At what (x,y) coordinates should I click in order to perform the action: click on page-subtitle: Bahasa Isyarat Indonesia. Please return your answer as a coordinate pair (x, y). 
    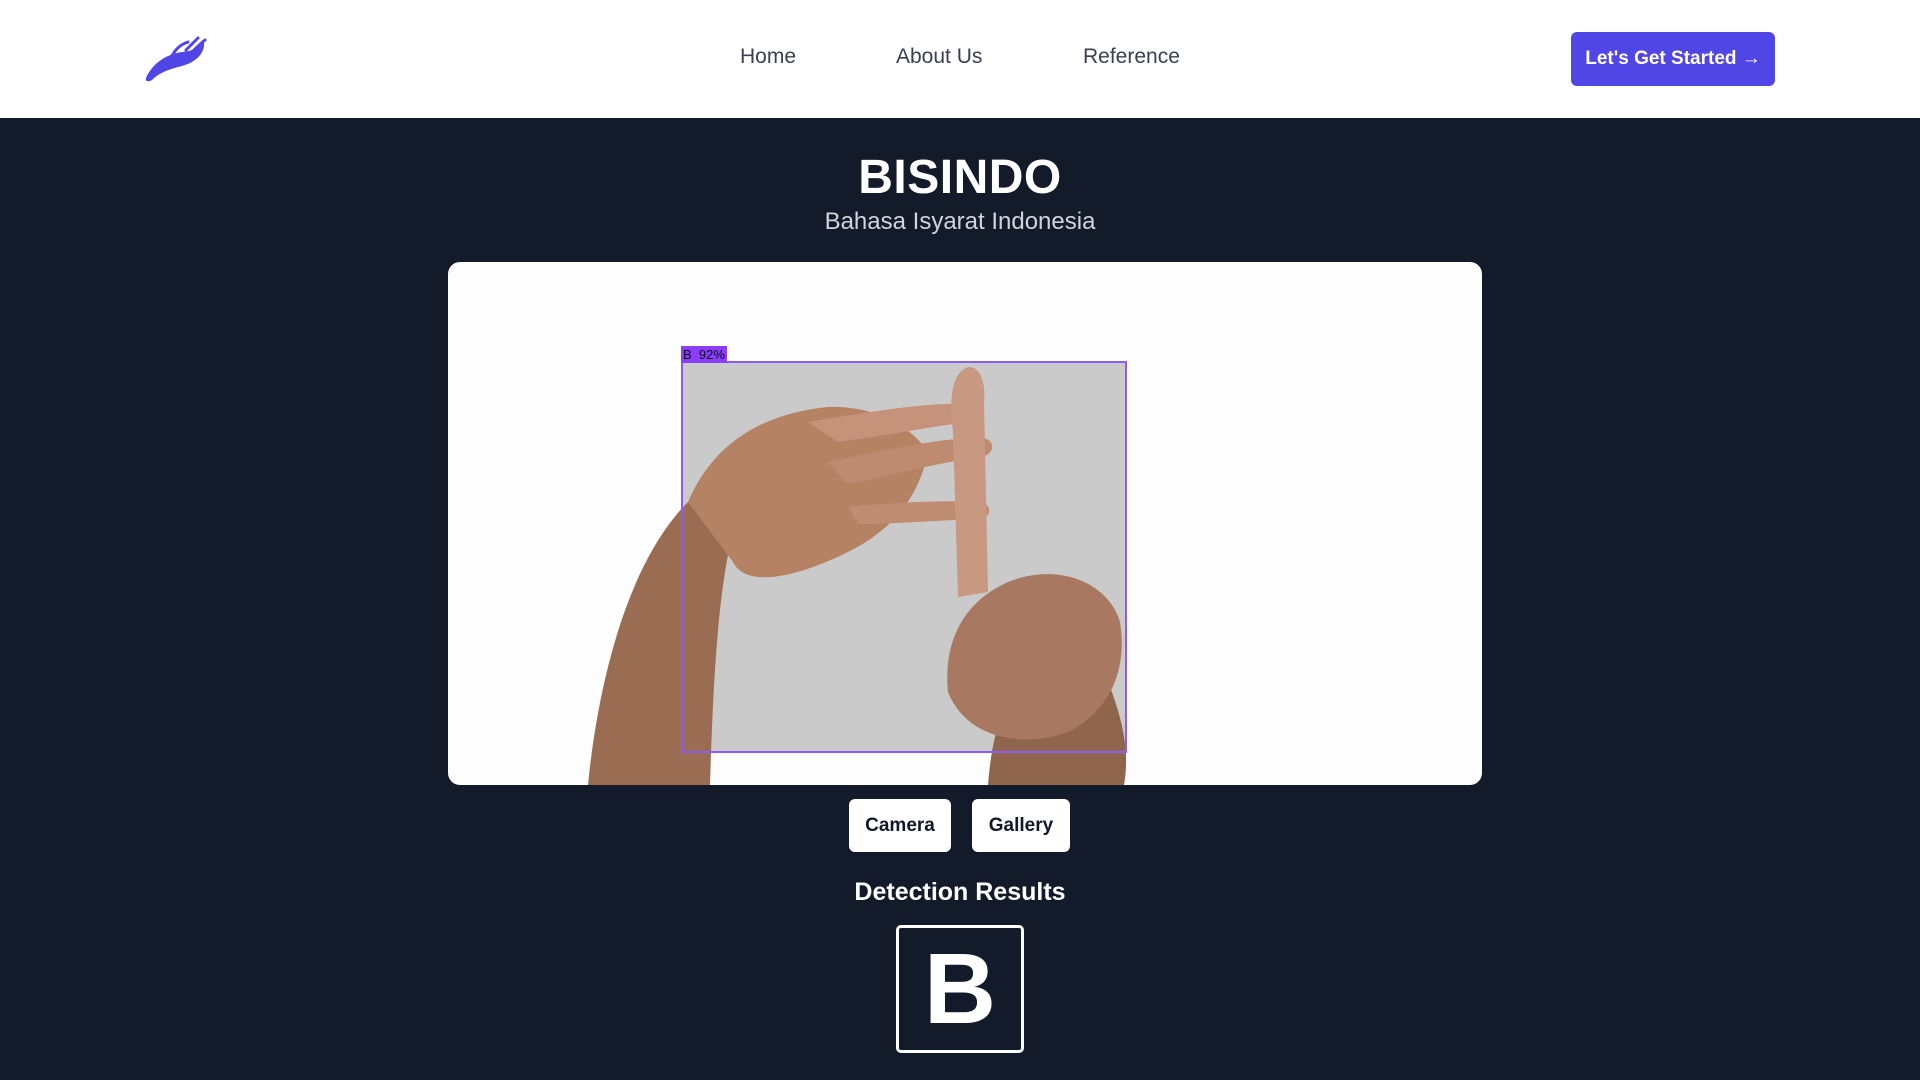
    Looking at the image, I should click on (960, 221).